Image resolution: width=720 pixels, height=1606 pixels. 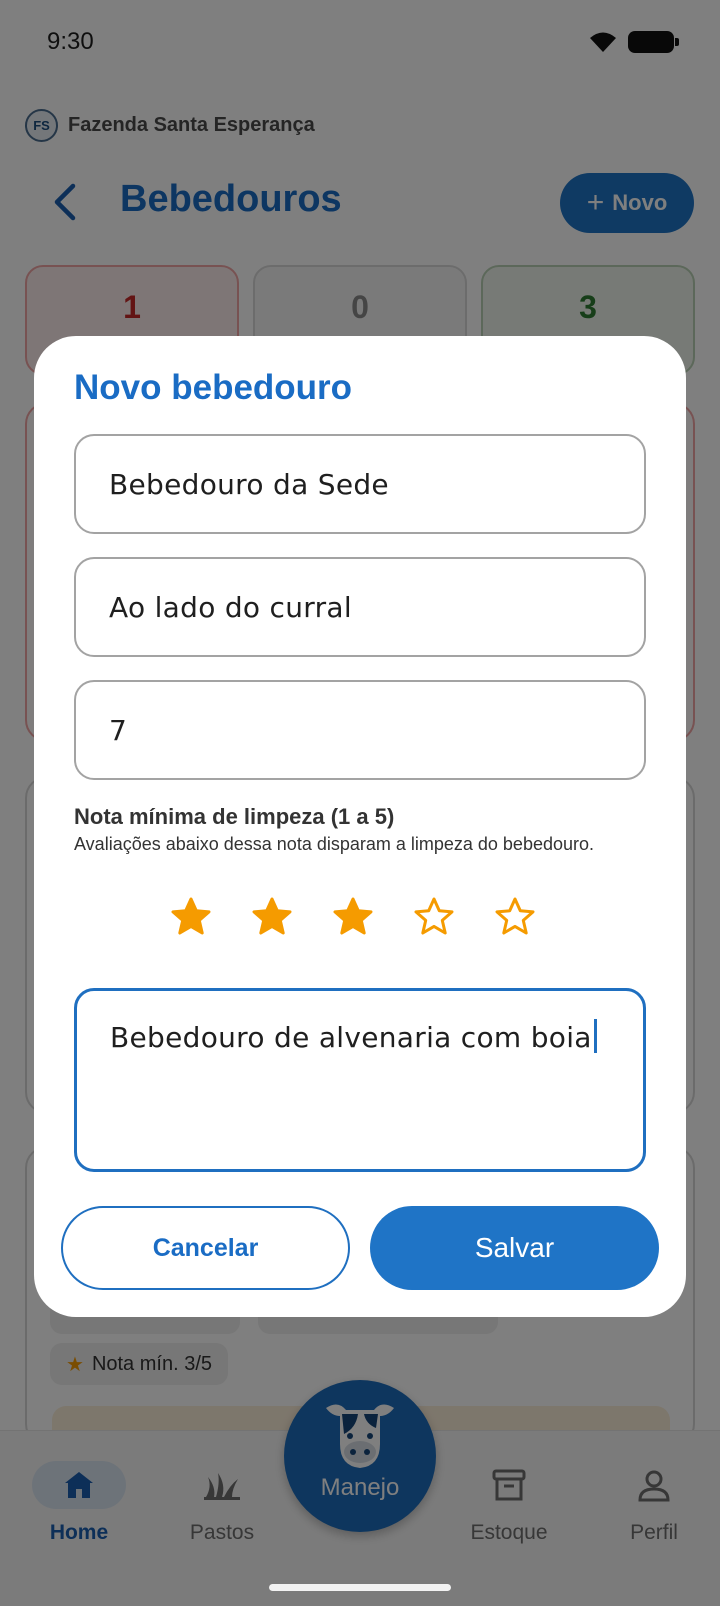 What do you see at coordinates (360, 1587) in the screenshot?
I see `home-indicator` at bounding box center [360, 1587].